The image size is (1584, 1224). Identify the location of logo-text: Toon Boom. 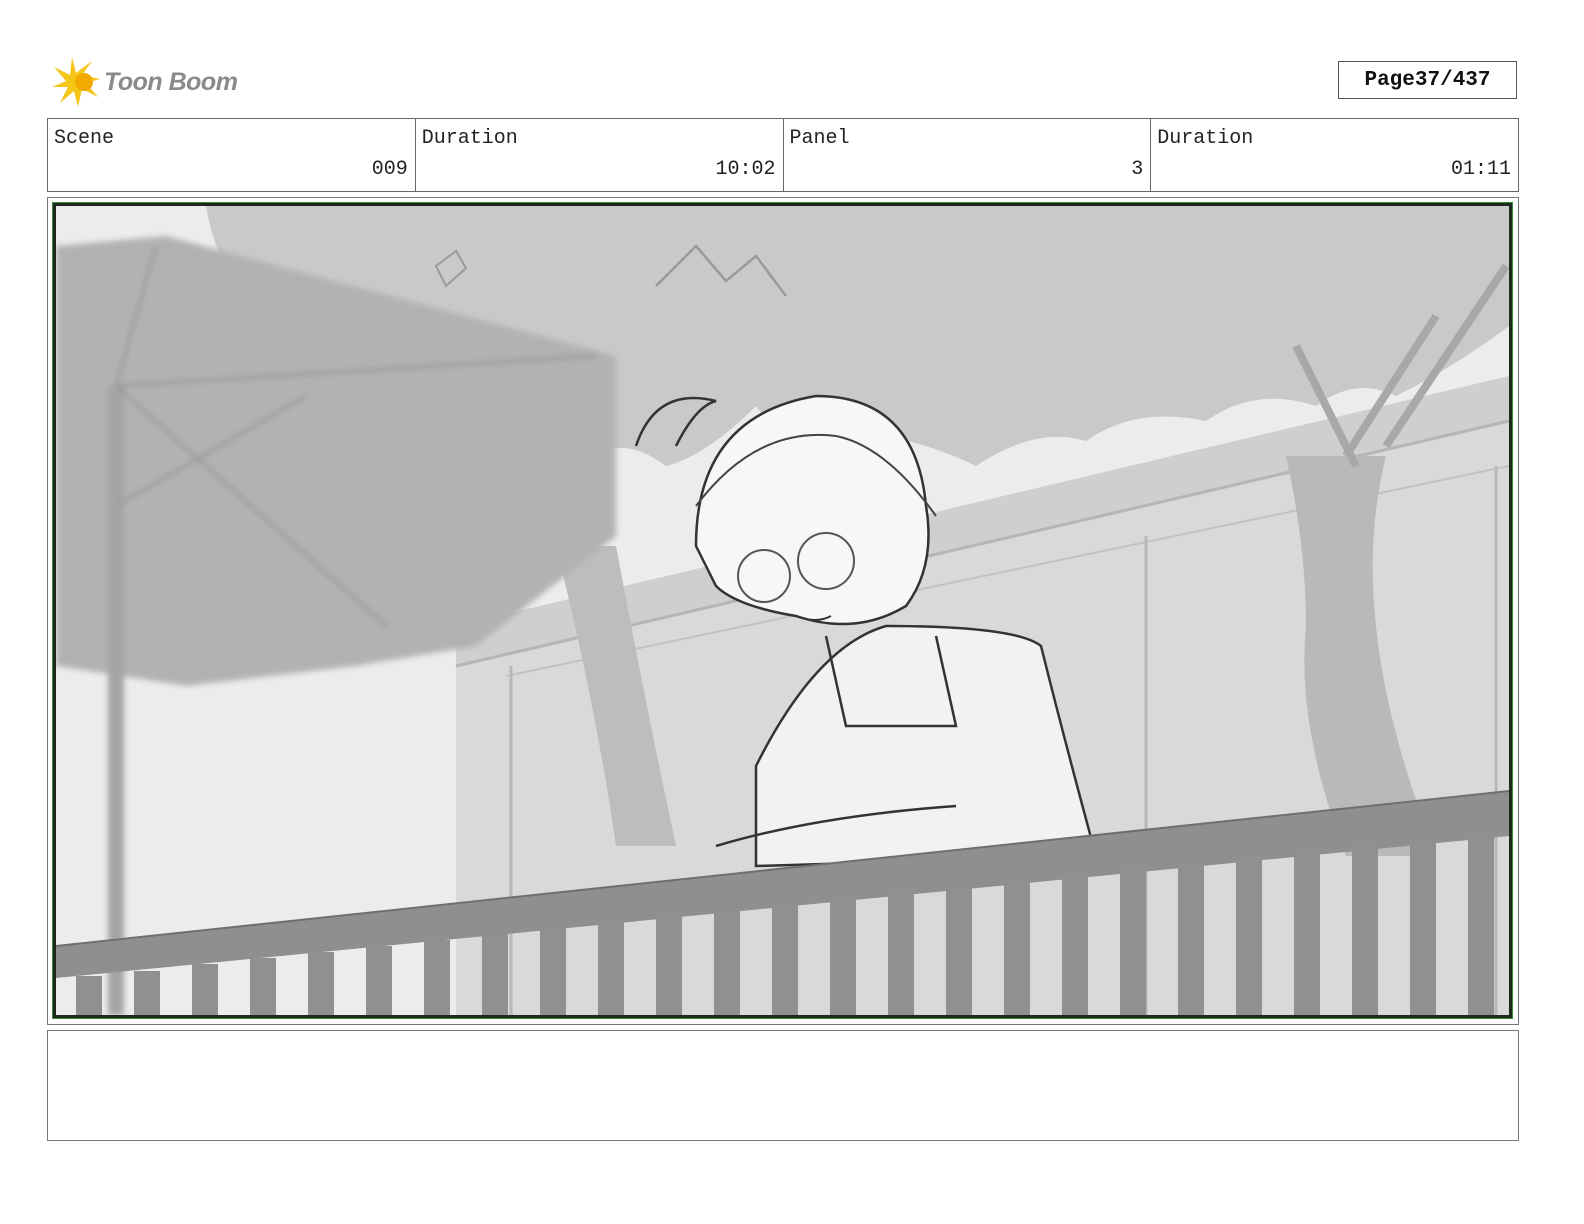
(171, 81).